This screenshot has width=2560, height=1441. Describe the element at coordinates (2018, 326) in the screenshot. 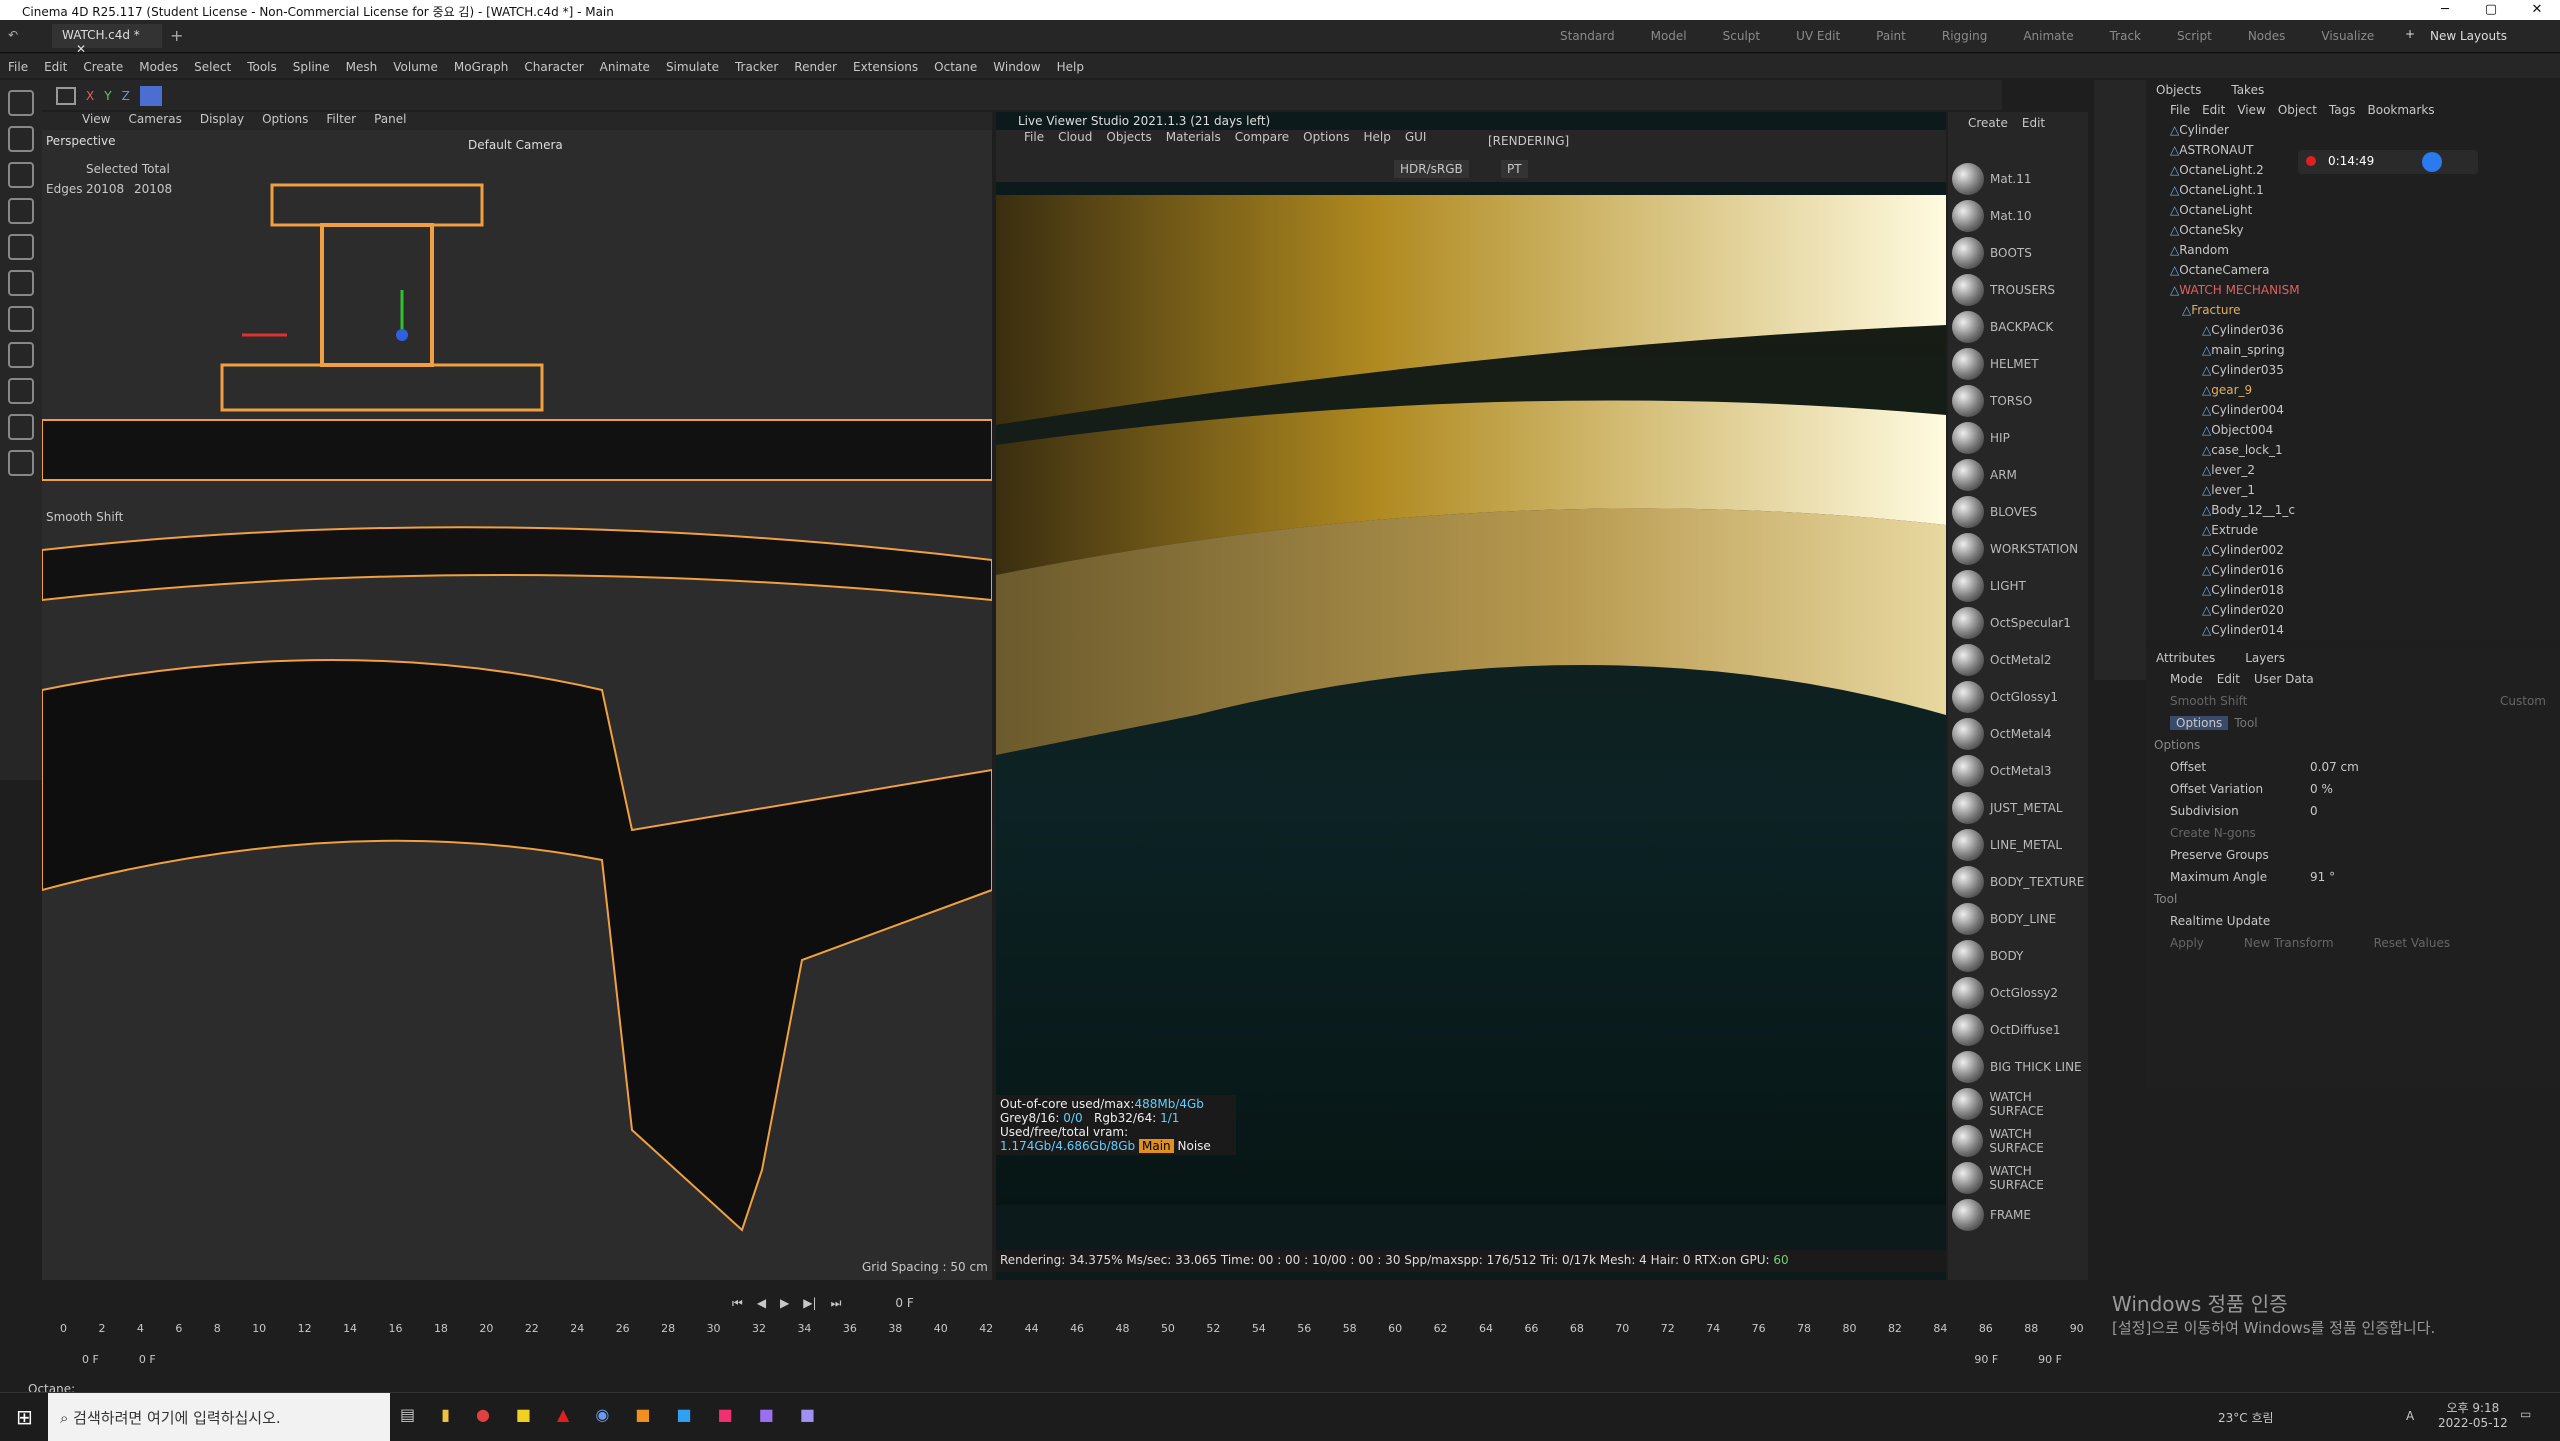

I see `material-item: BACKPACK` at that location.